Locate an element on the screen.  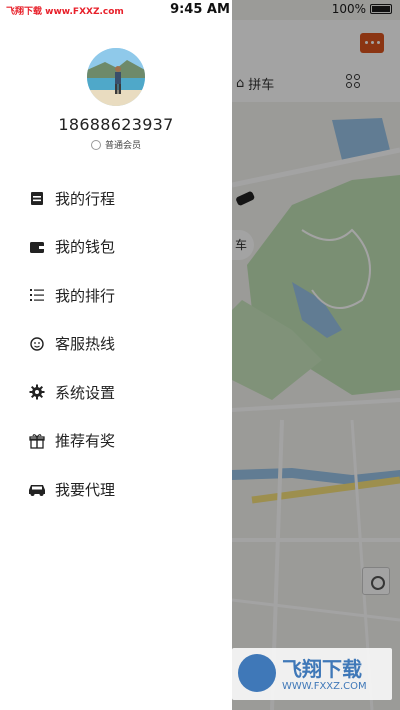
menu-item-label: 我的排行 is located at coordinates (85, 295).